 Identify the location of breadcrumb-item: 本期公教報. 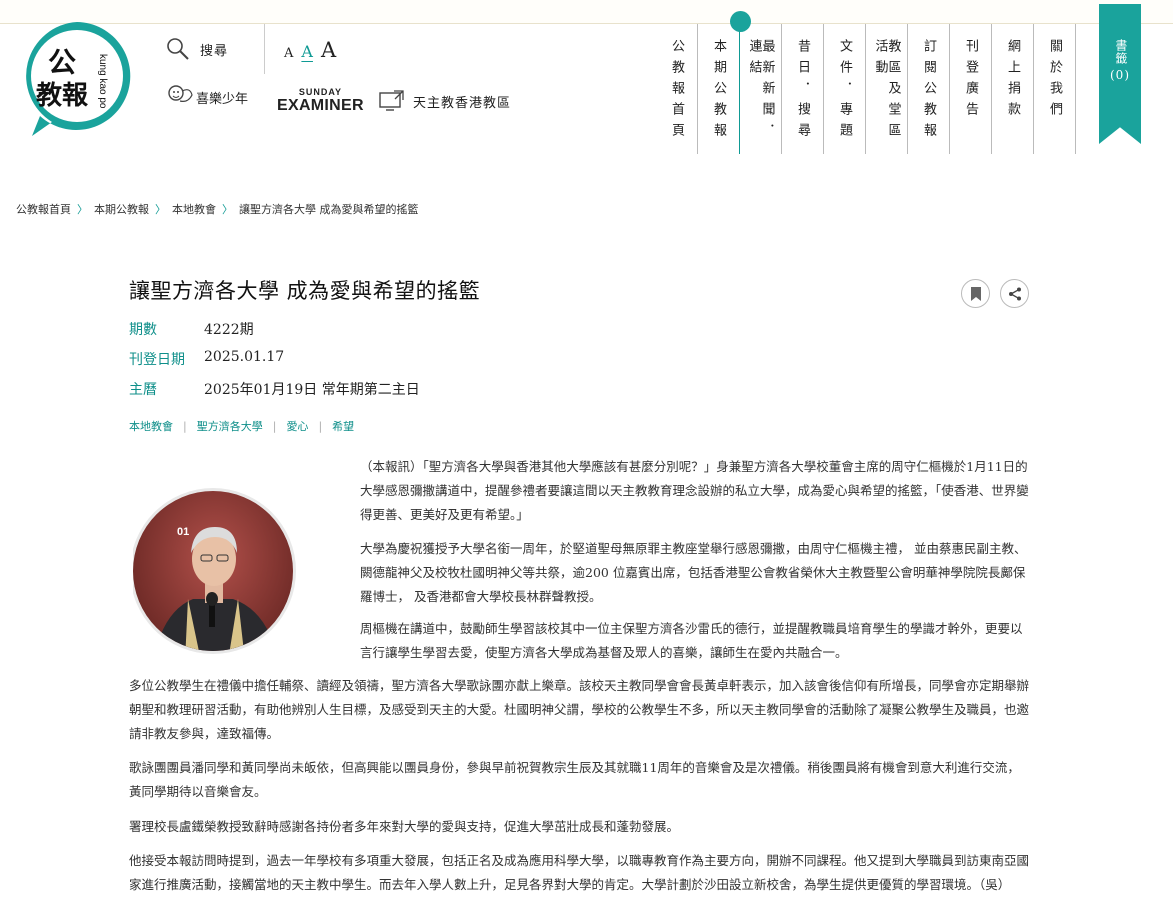
(121, 209).